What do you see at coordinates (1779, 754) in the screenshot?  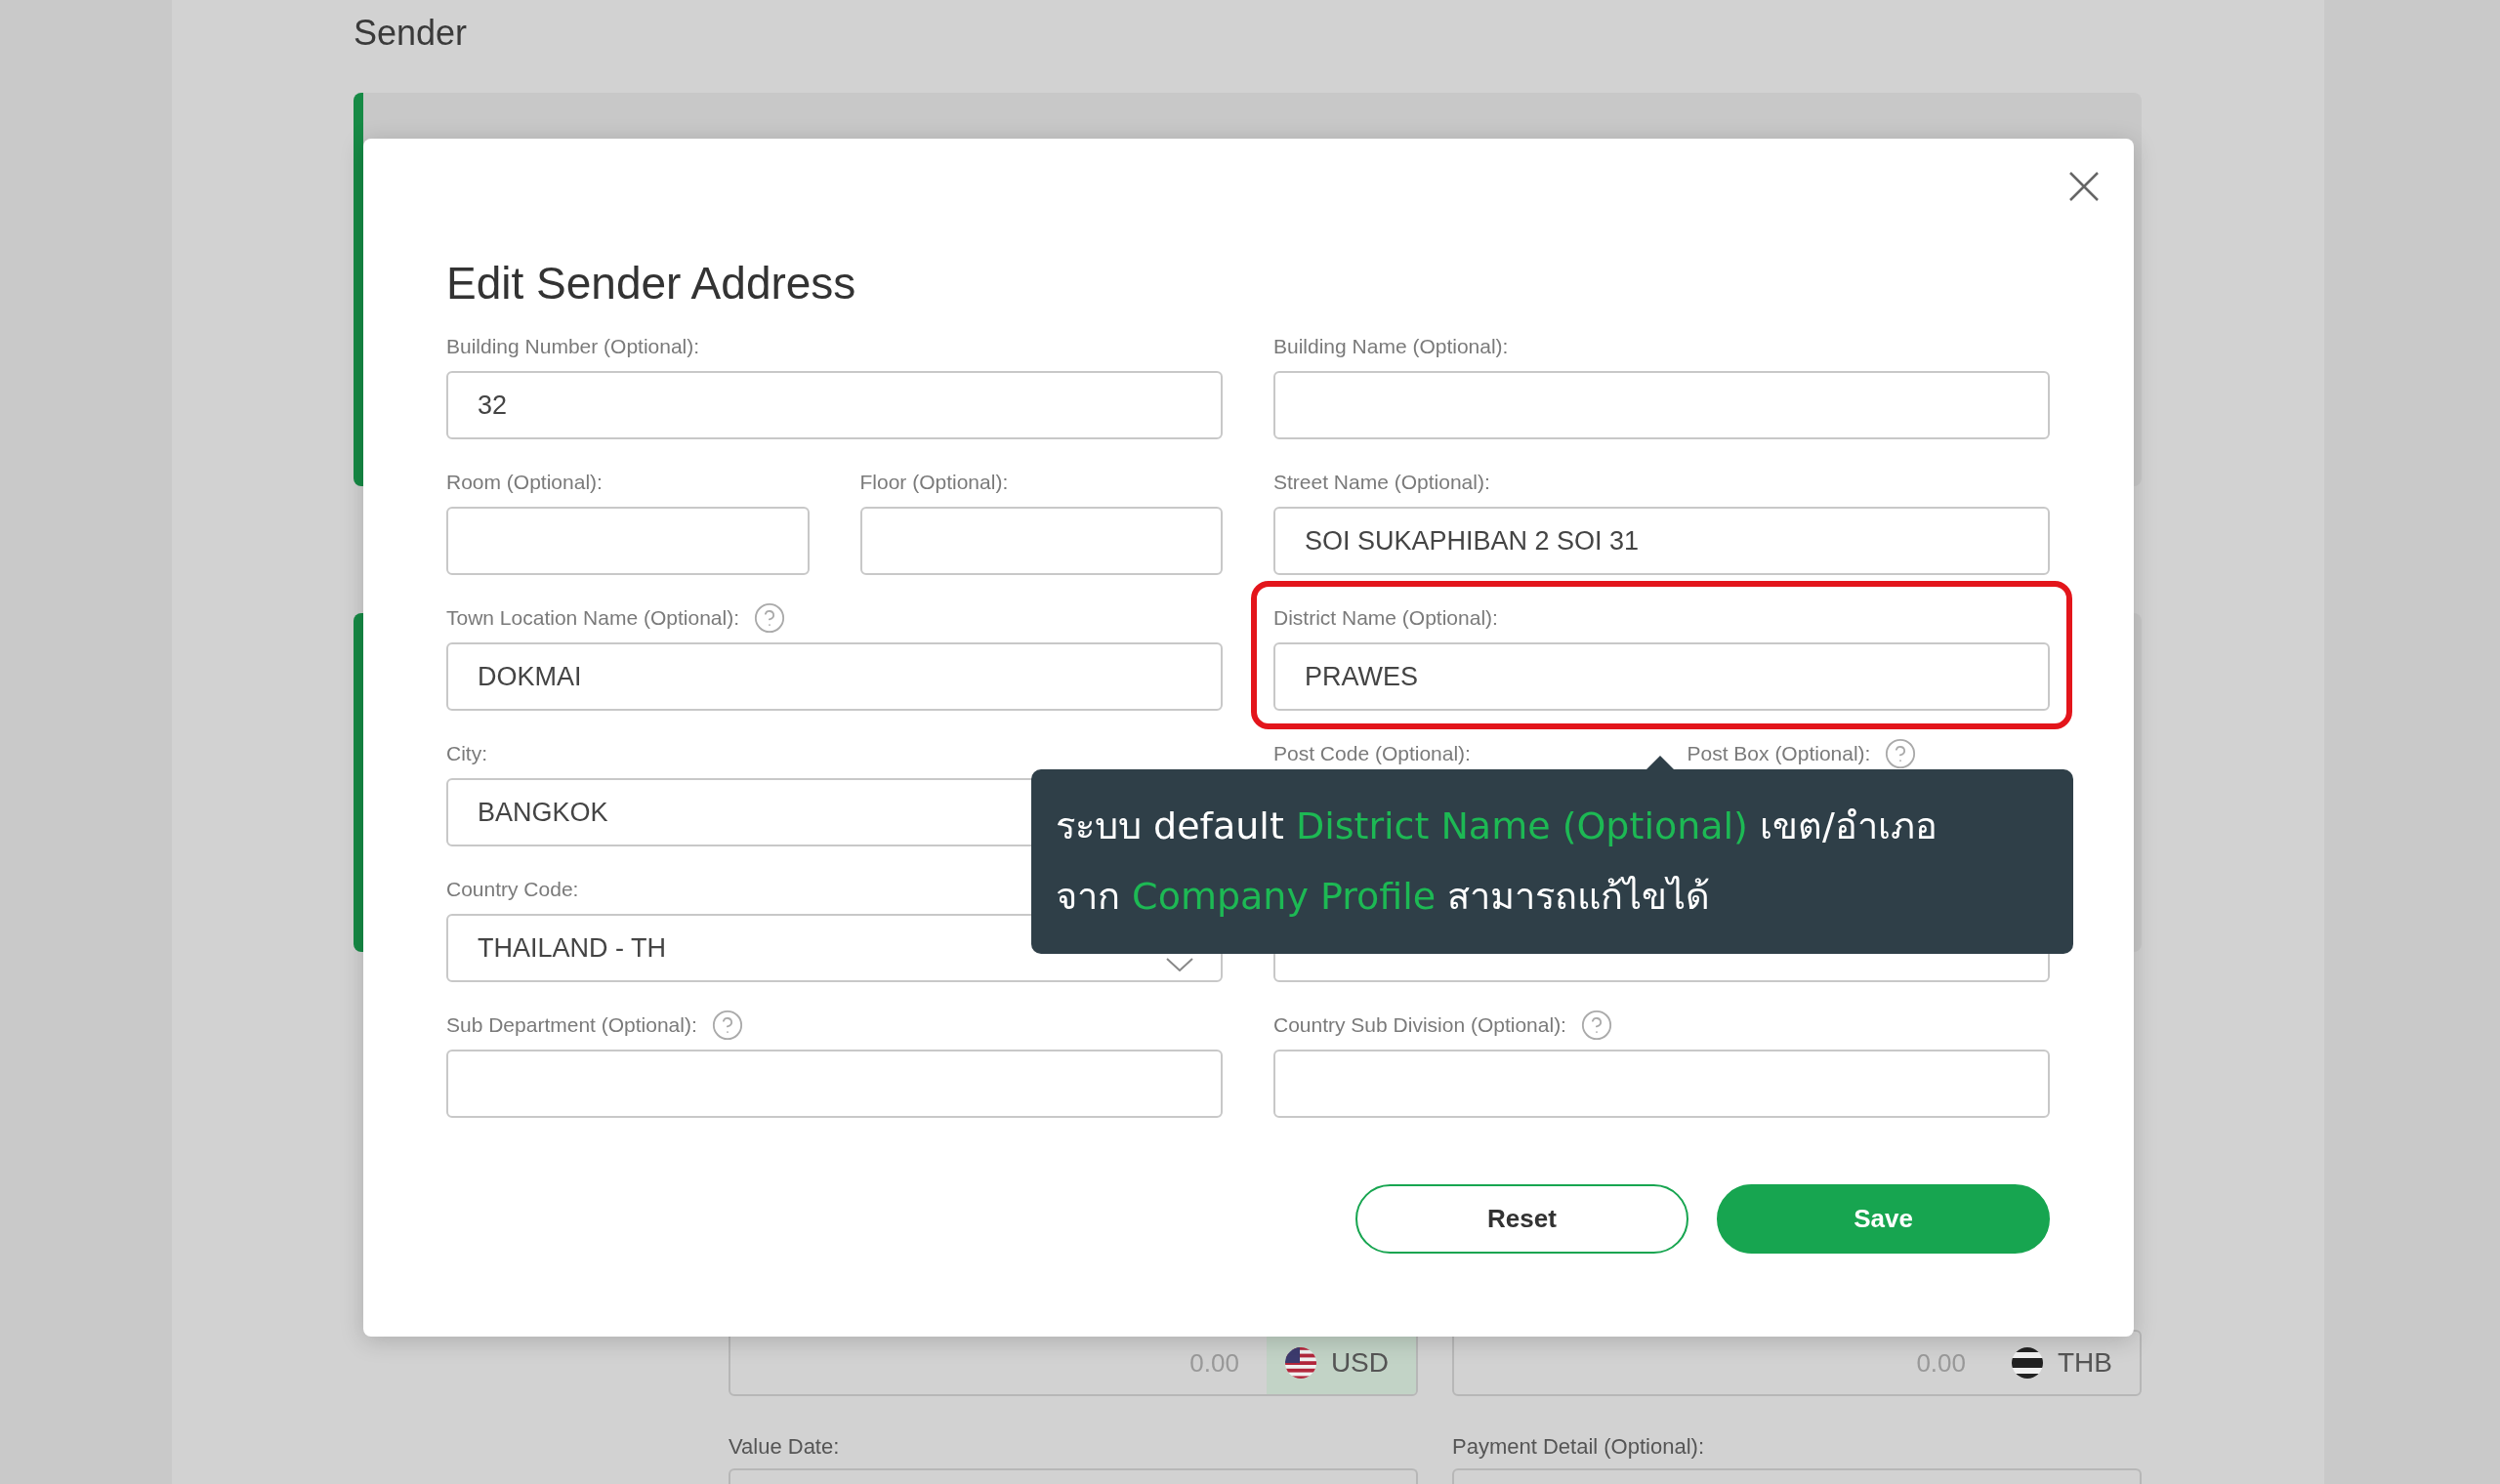 I see `field-label: Post Box (Optional):` at bounding box center [1779, 754].